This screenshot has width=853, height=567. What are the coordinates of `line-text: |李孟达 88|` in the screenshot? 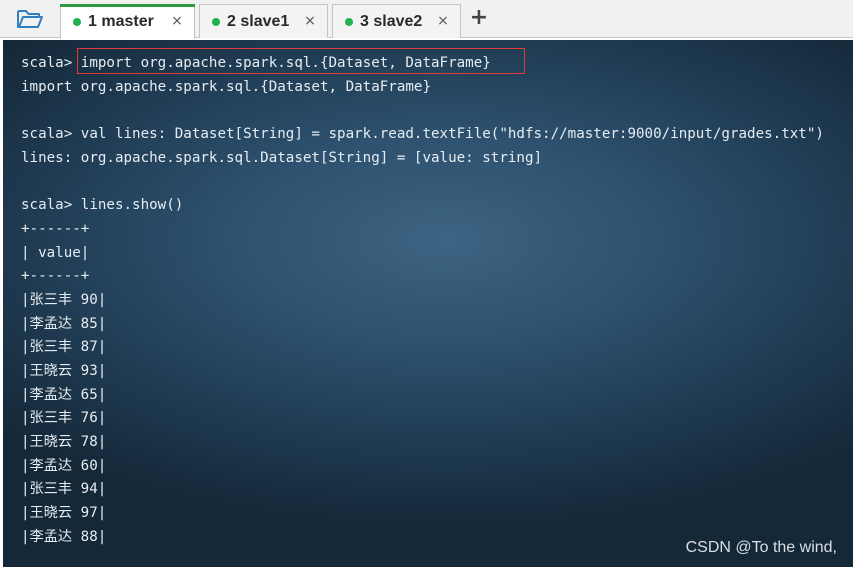 It's located at (64, 536).